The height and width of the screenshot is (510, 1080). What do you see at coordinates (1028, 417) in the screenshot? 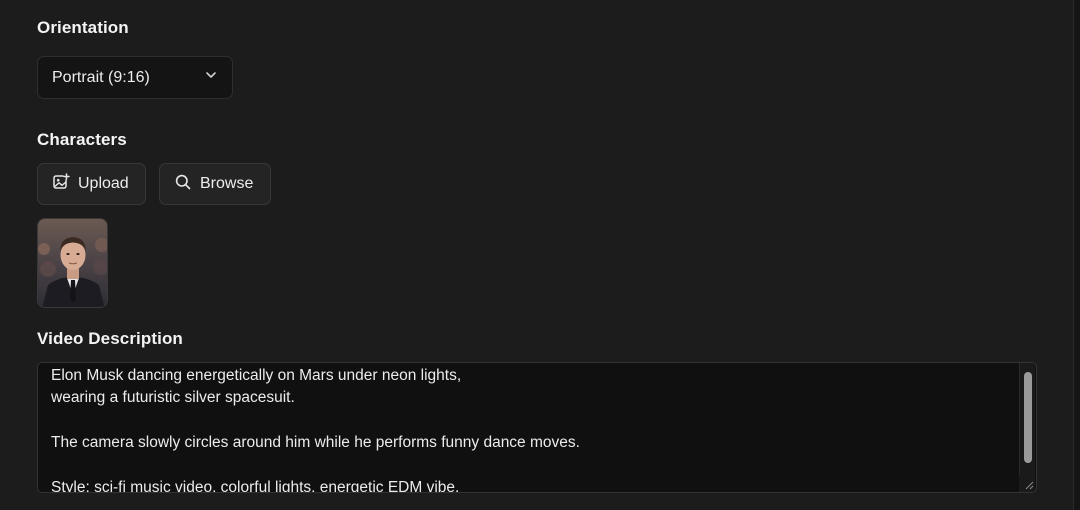
I see `scrollbar-thumb` at bounding box center [1028, 417].